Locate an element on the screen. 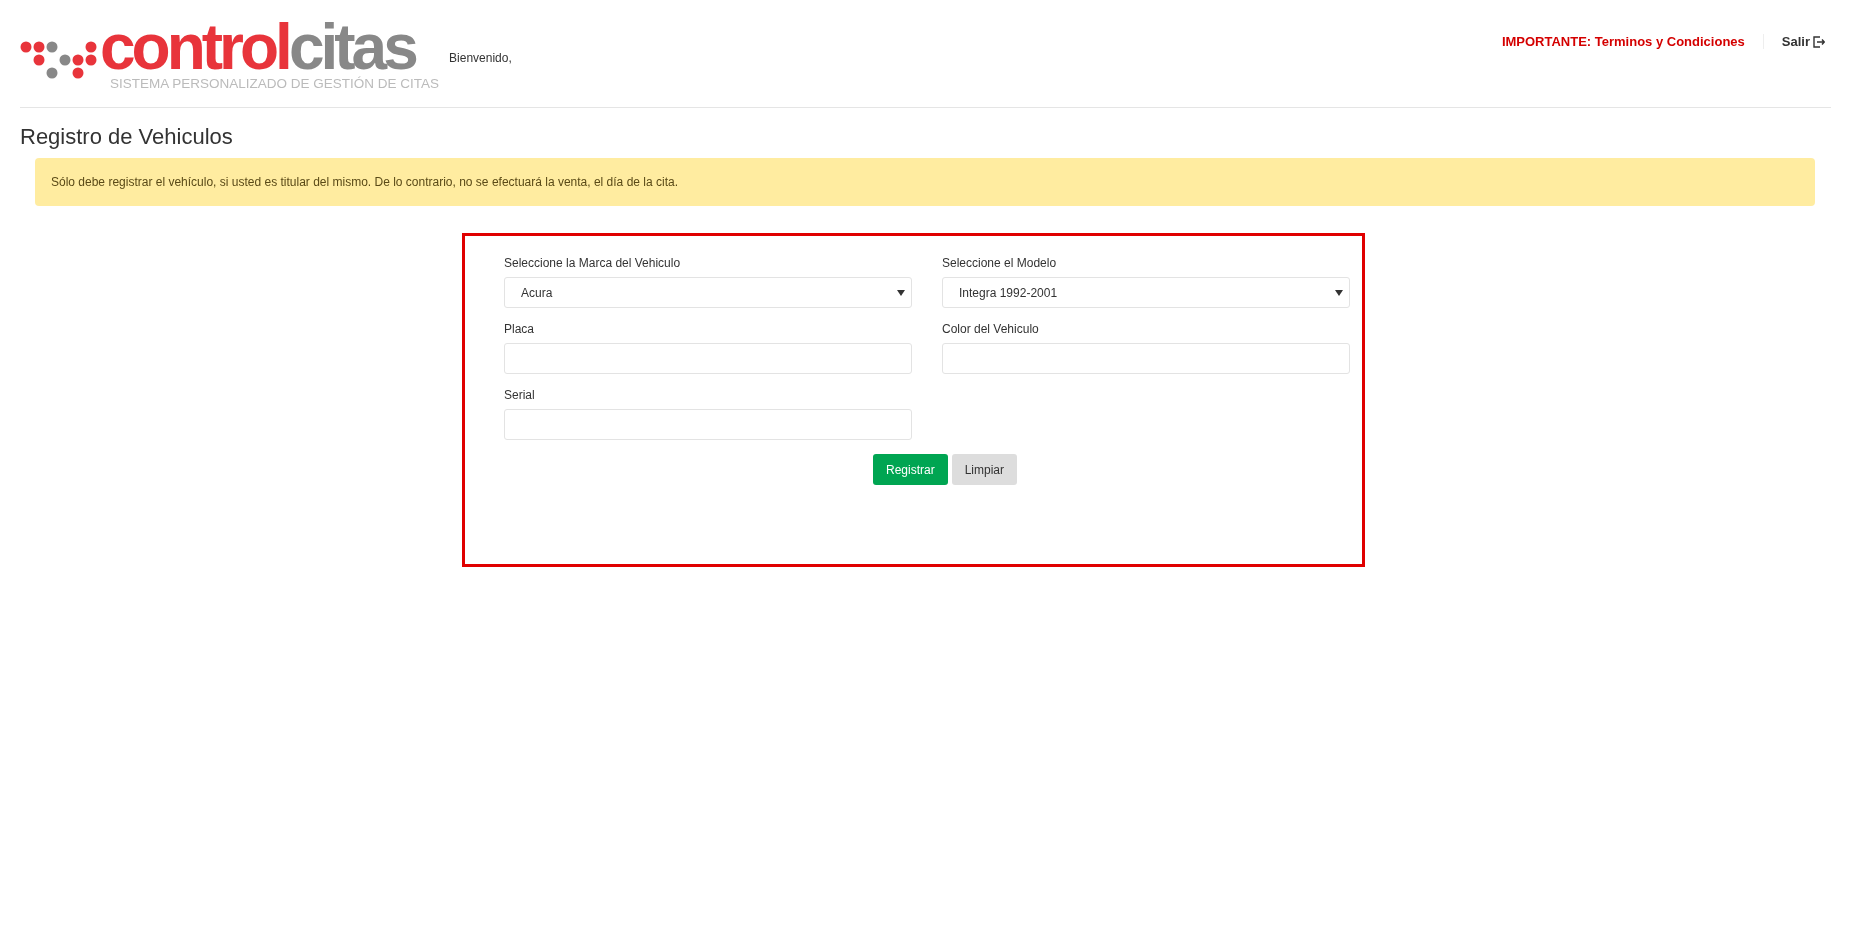  field-label: Placa is located at coordinates (520, 329).